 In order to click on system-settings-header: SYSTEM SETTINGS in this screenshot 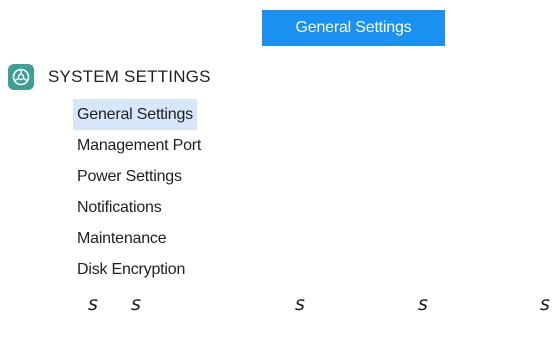, I will do `click(109, 77)`.